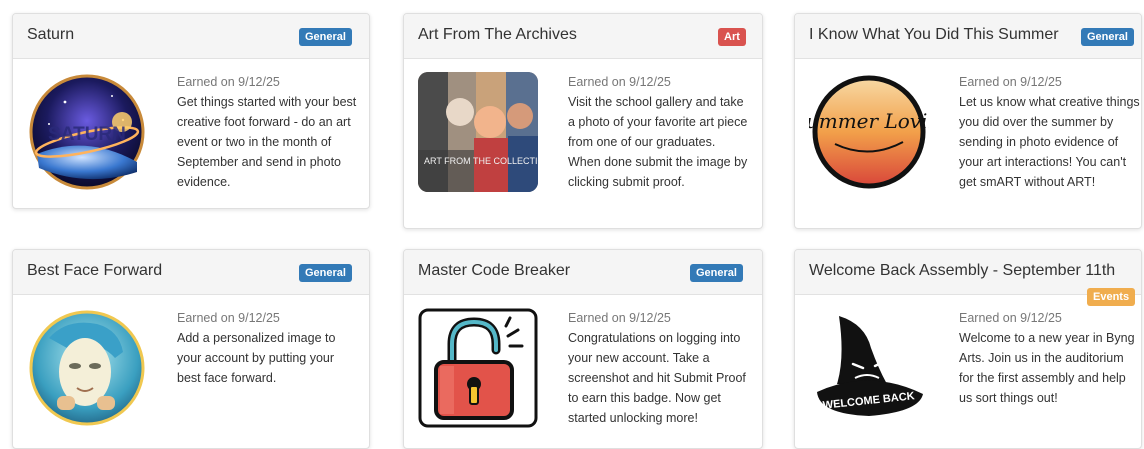 Image resolution: width=1144 pixels, height=449 pixels. What do you see at coordinates (87, 368) in the screenshot?
I see `mask-face-image` at bounding box center [87, 368].